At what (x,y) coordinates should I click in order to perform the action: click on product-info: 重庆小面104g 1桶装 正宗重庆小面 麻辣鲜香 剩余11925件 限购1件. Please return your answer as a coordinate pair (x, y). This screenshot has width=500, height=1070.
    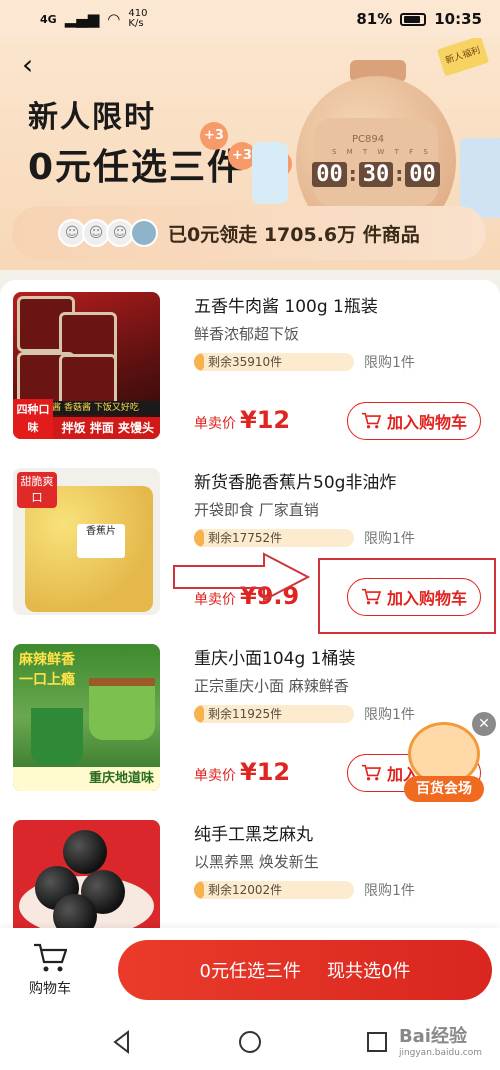
    Looking at the image, I should click on (339, 684).